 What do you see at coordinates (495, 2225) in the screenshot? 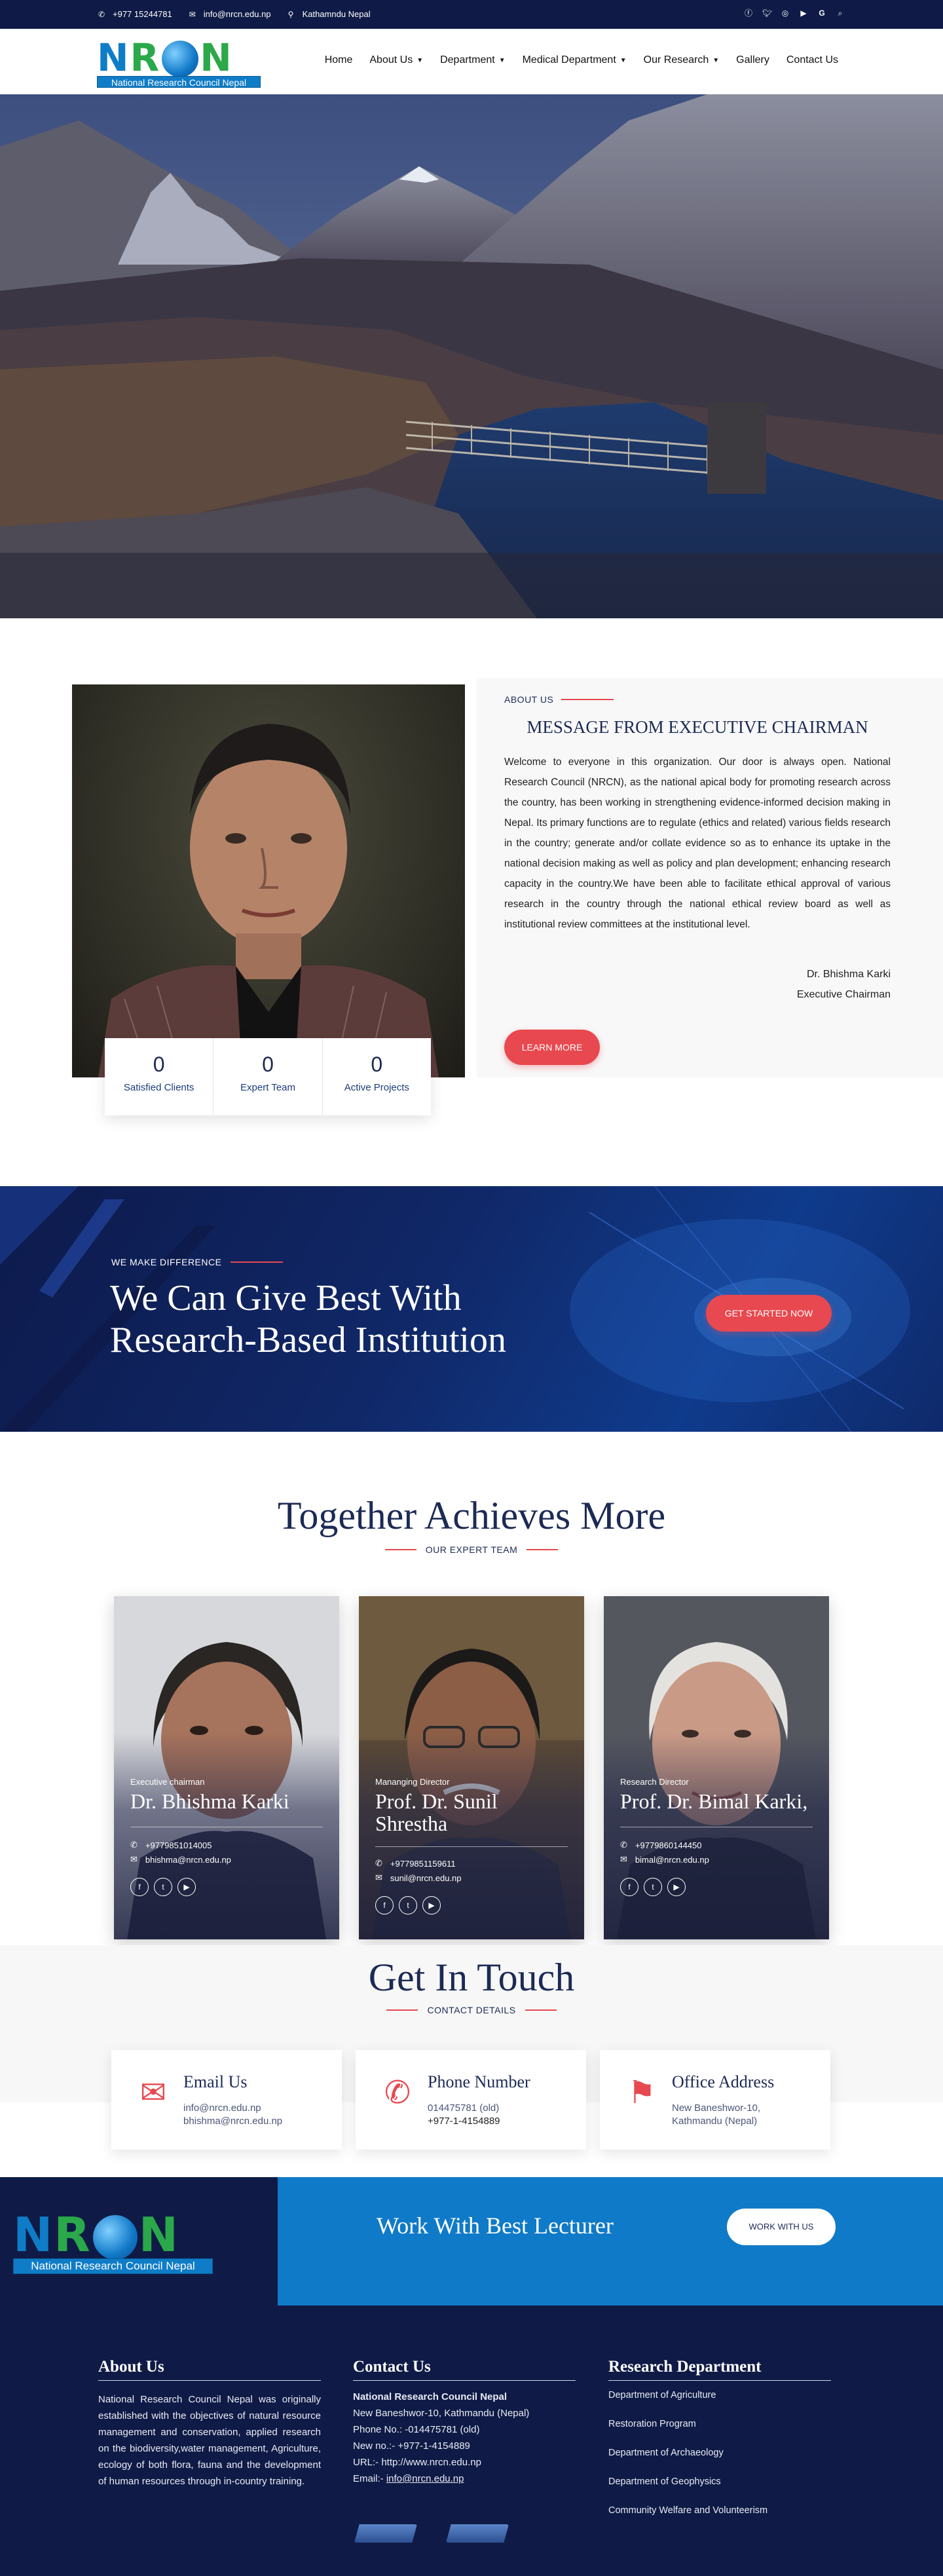
I see `banner-text: Work With Best Lecturer` at bounding box center [495, 2225].